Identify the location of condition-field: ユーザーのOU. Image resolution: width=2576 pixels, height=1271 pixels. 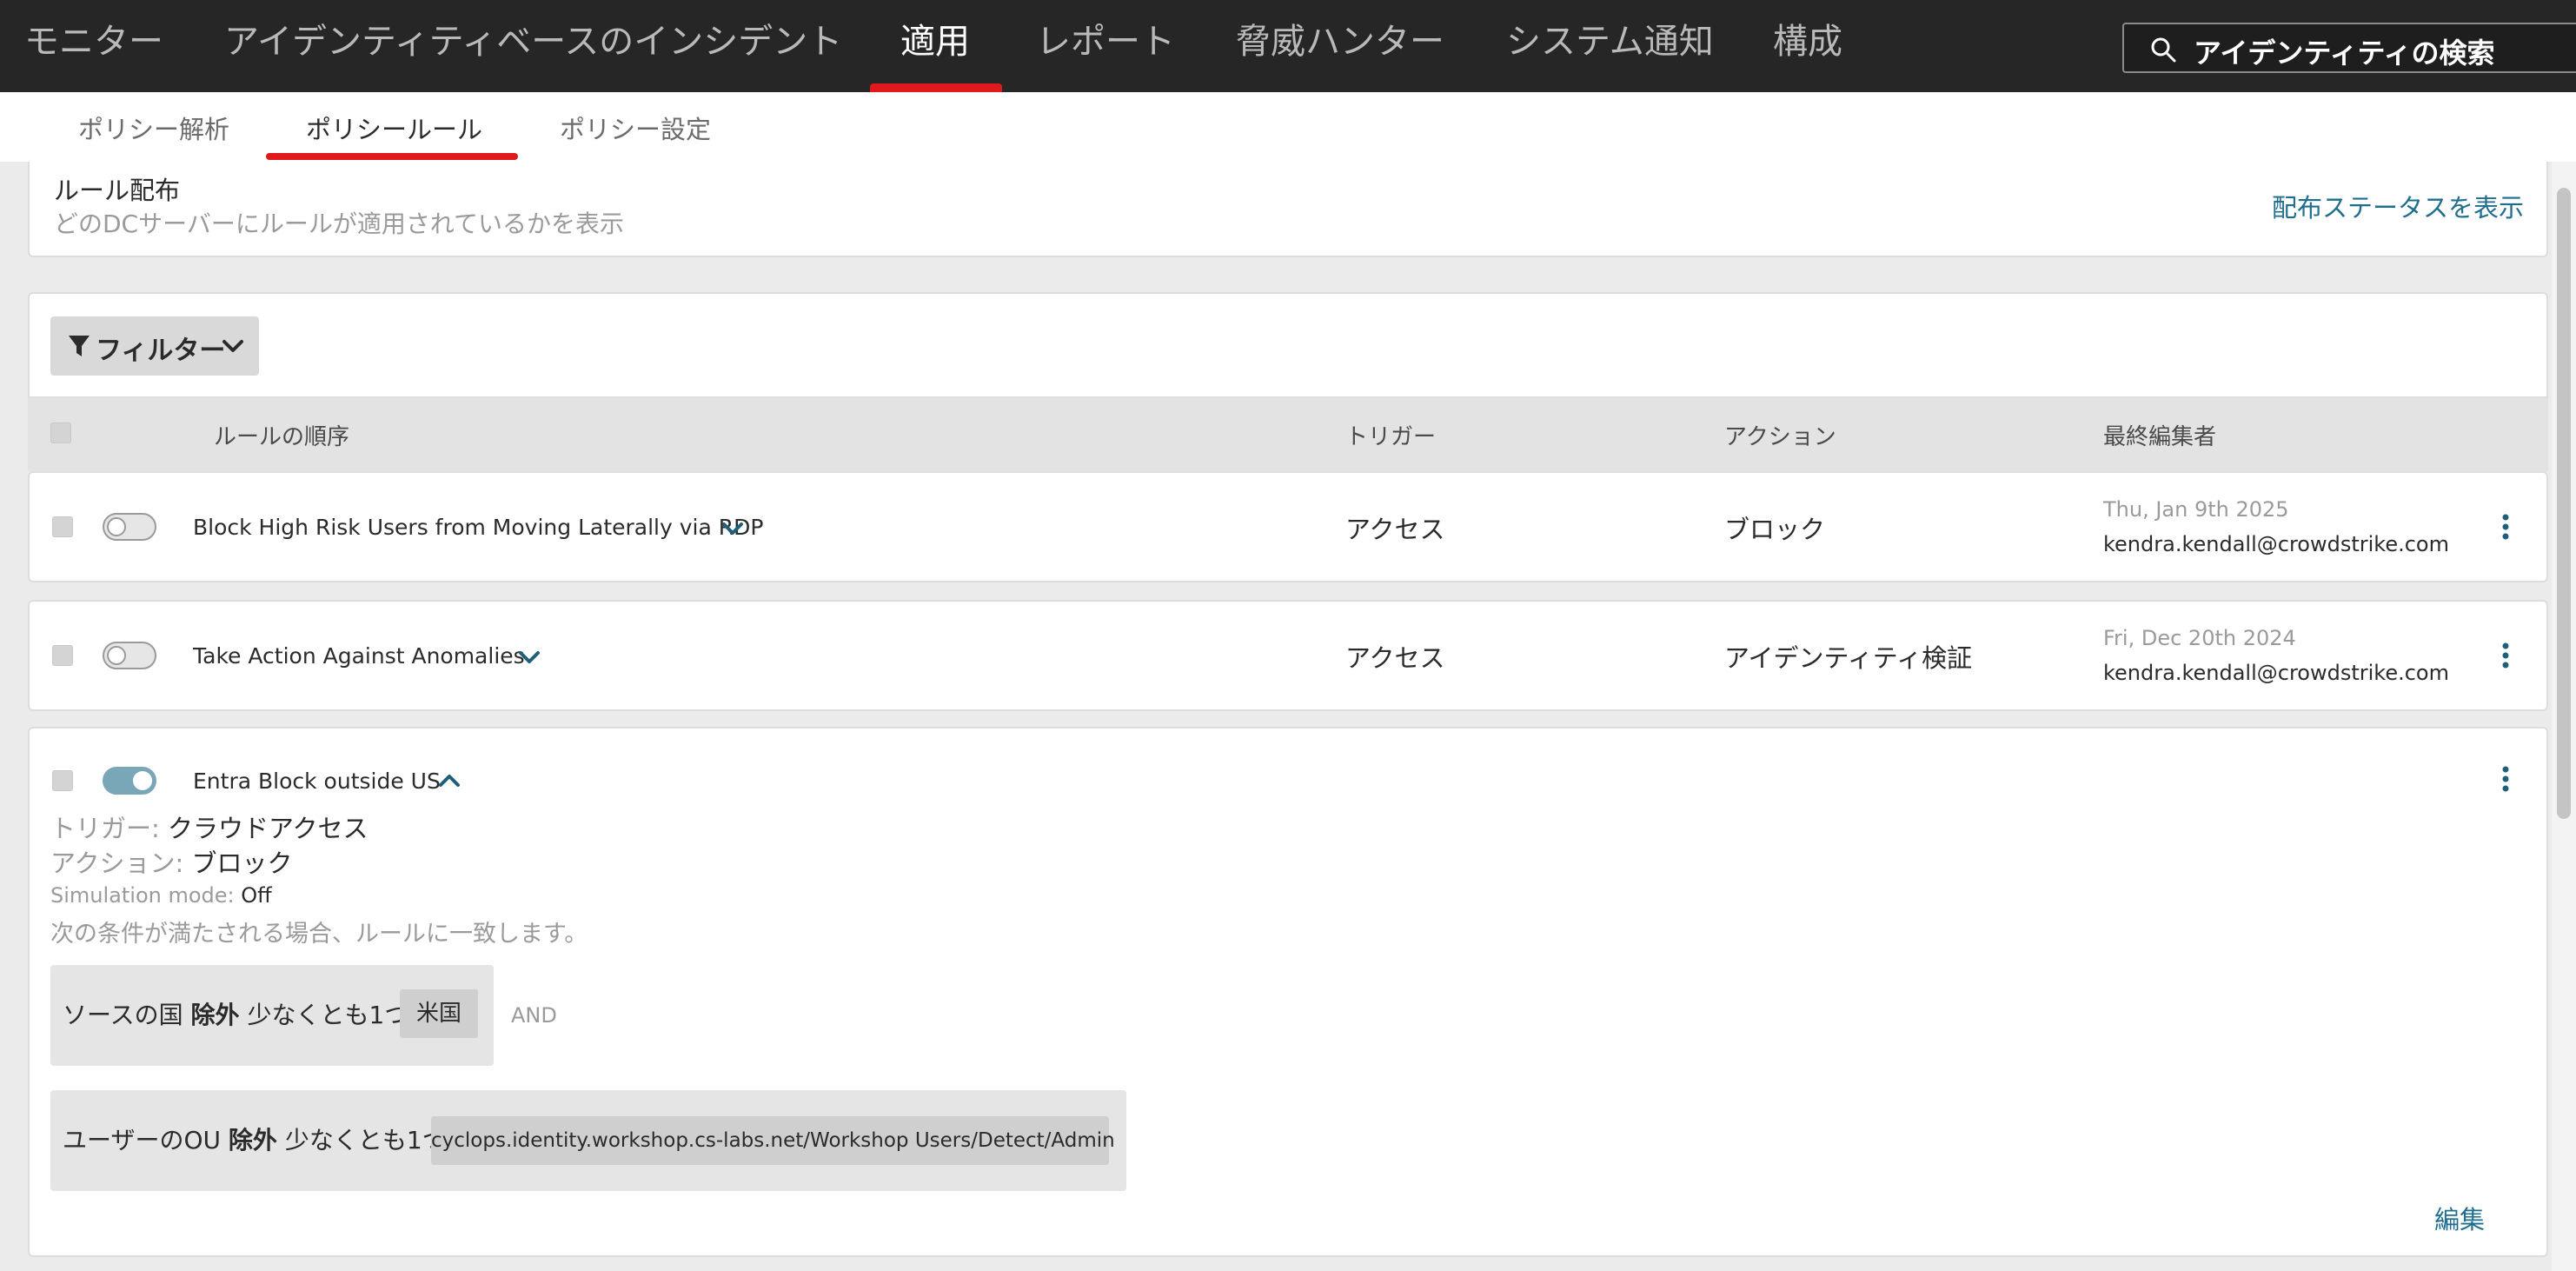
(142, 1141).